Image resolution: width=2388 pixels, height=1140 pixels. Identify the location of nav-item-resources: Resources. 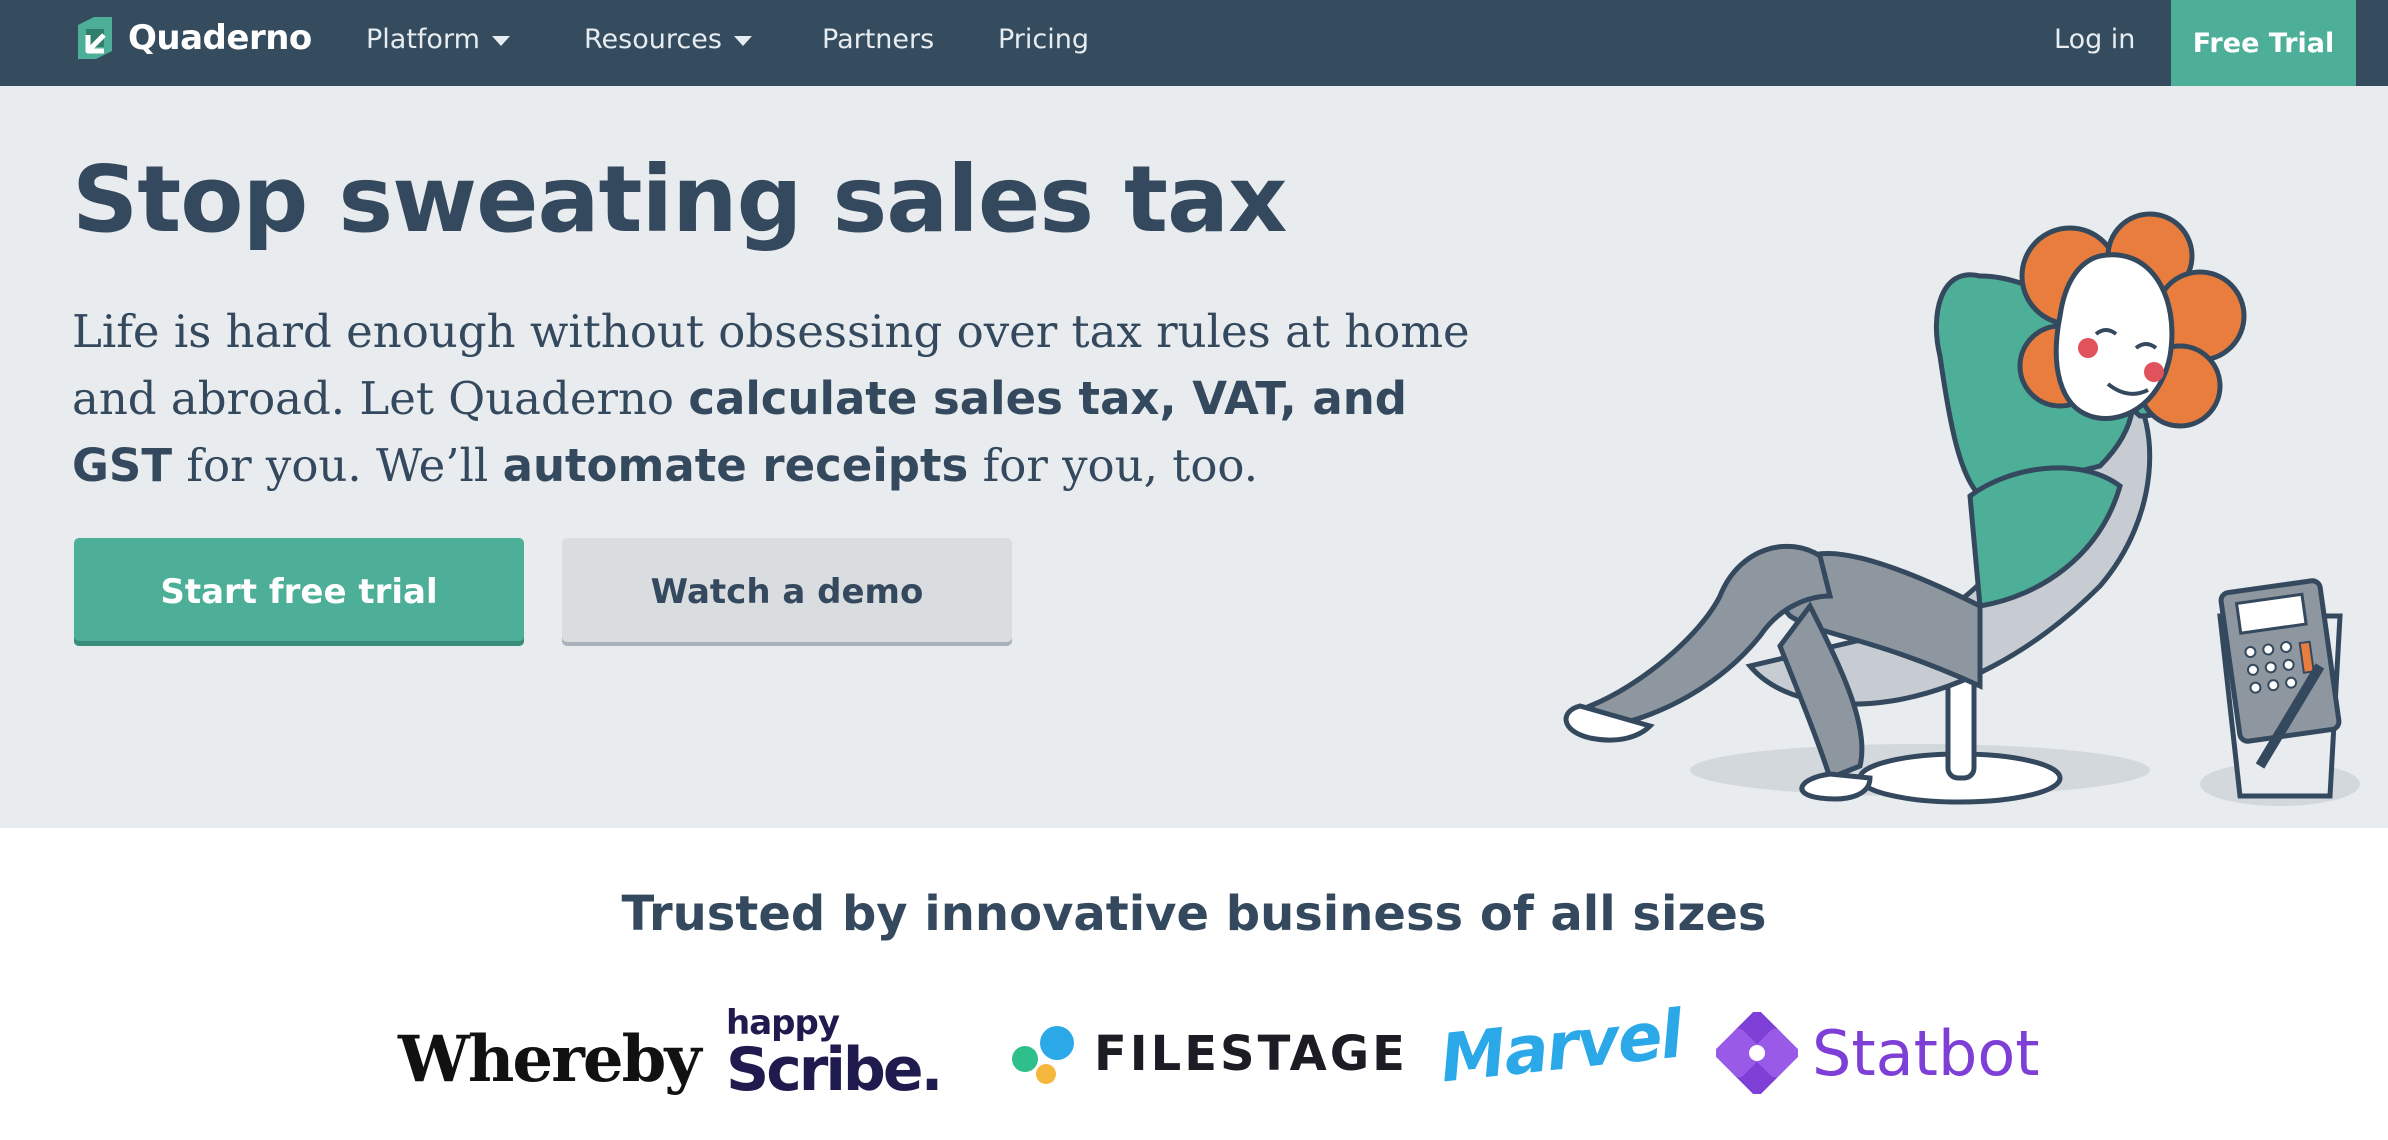
(668, 39).